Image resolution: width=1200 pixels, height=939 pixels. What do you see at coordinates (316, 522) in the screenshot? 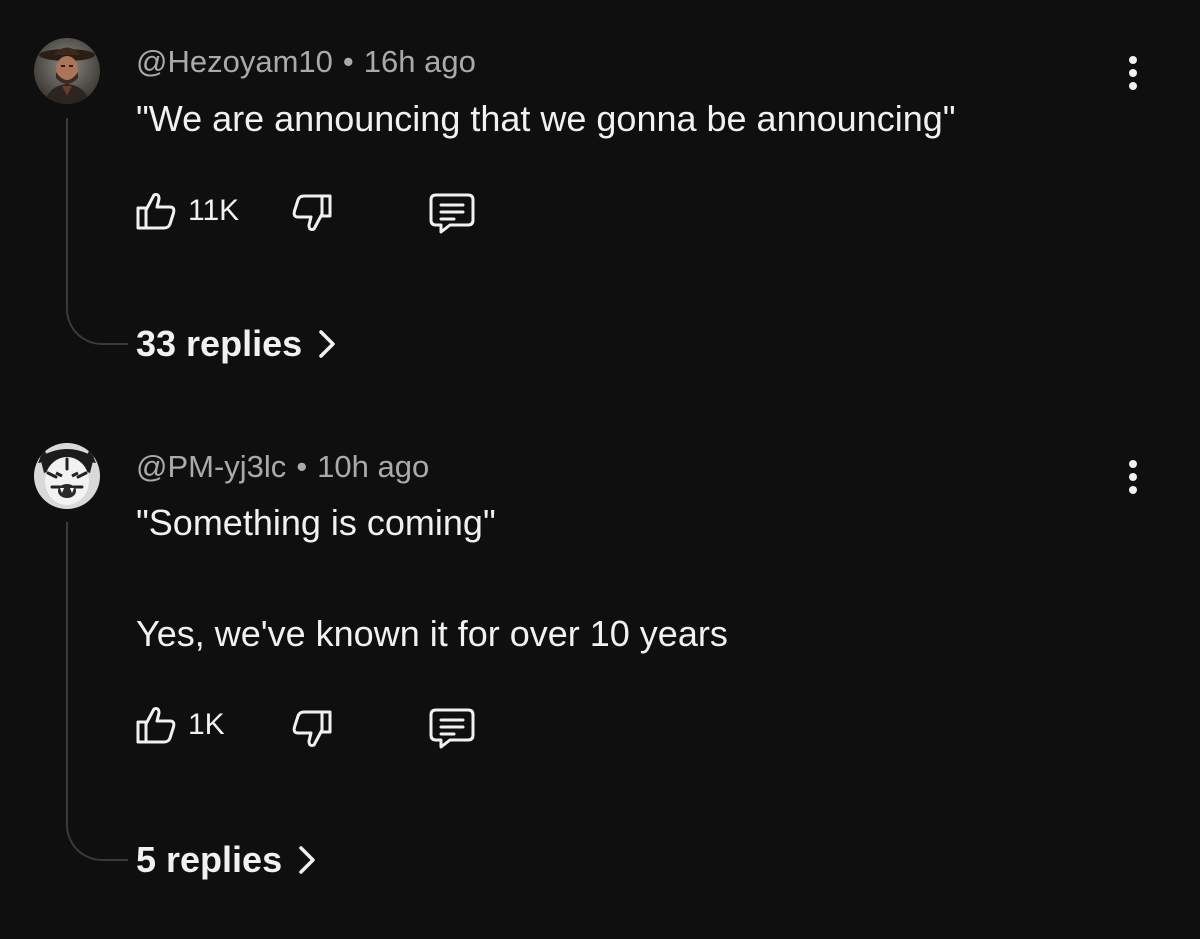
I see `comment-text: "Something is coming"` at bounding box center [316, 522].